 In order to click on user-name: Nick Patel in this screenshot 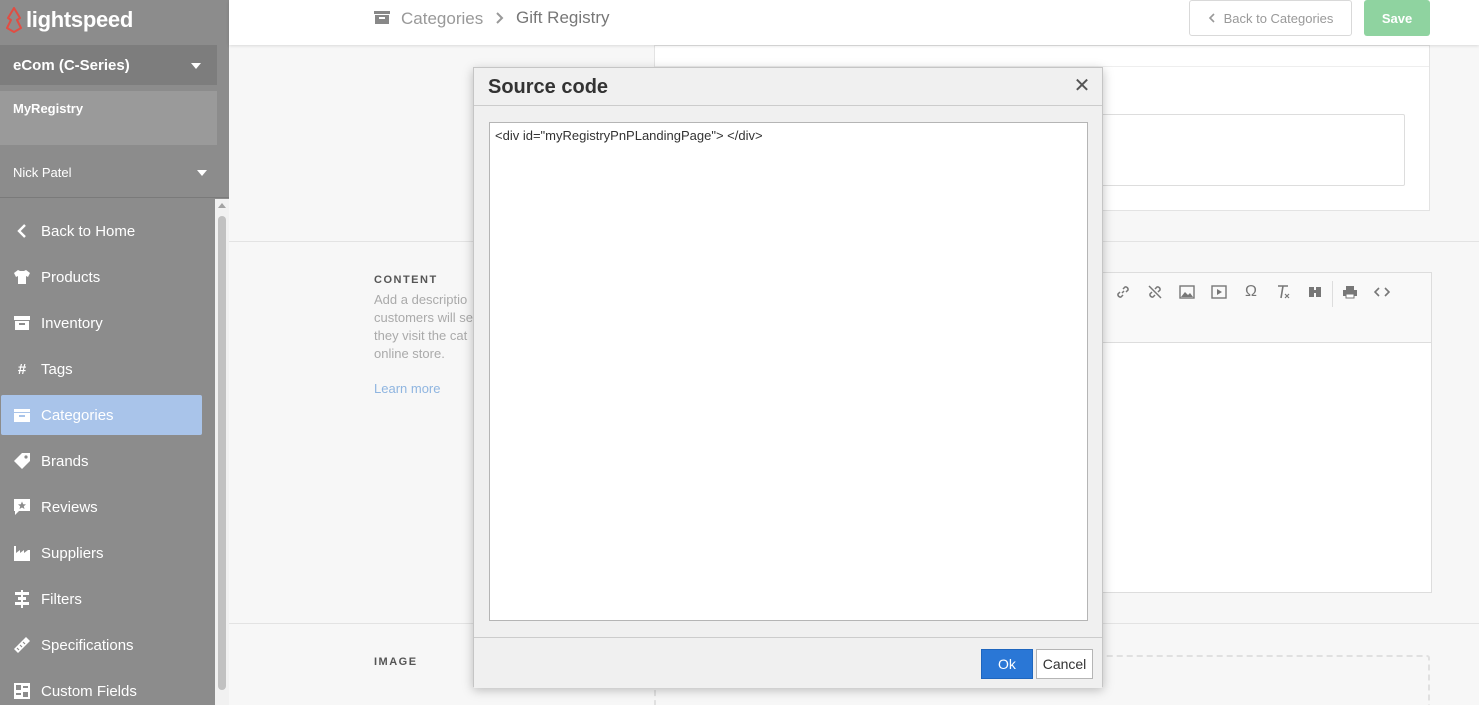, I will do `click(42, 172)`.